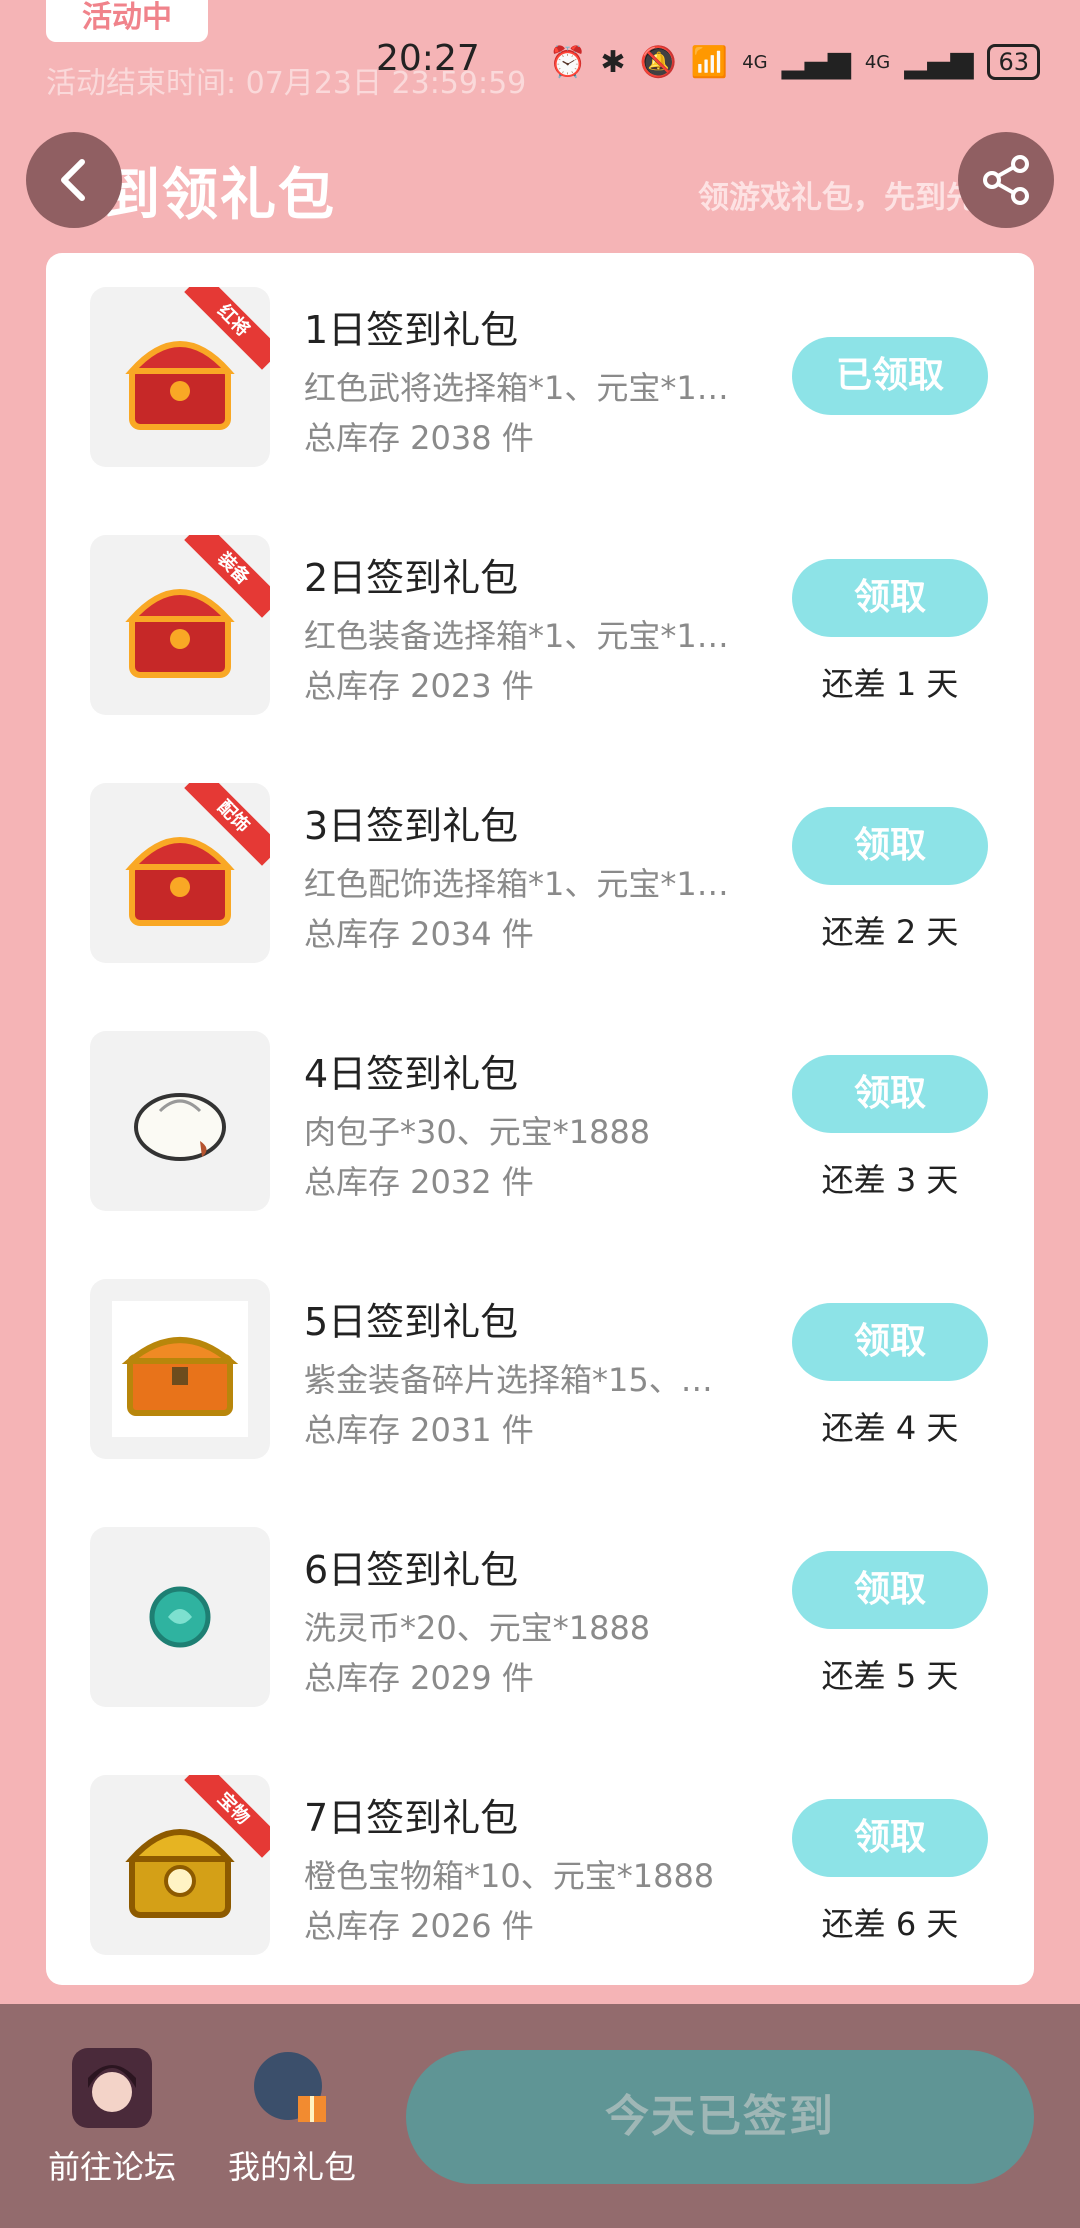 This screenshot has width=1080, height=2228. What do you see at coordinates (411, 826) in the screenshot?
I see `gift-title: 3日签到礼包` at bounding box center [411, 826].